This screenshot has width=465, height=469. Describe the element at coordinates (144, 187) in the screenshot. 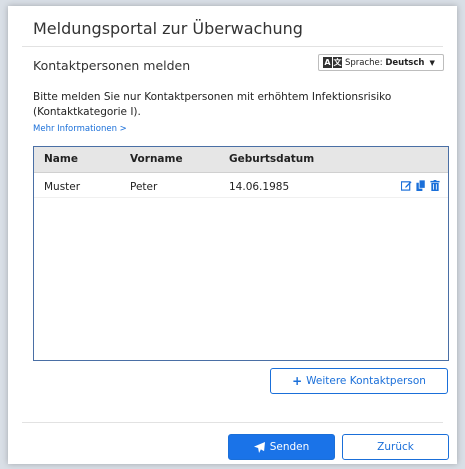

I see `cell-vorname: Peter` at that location.